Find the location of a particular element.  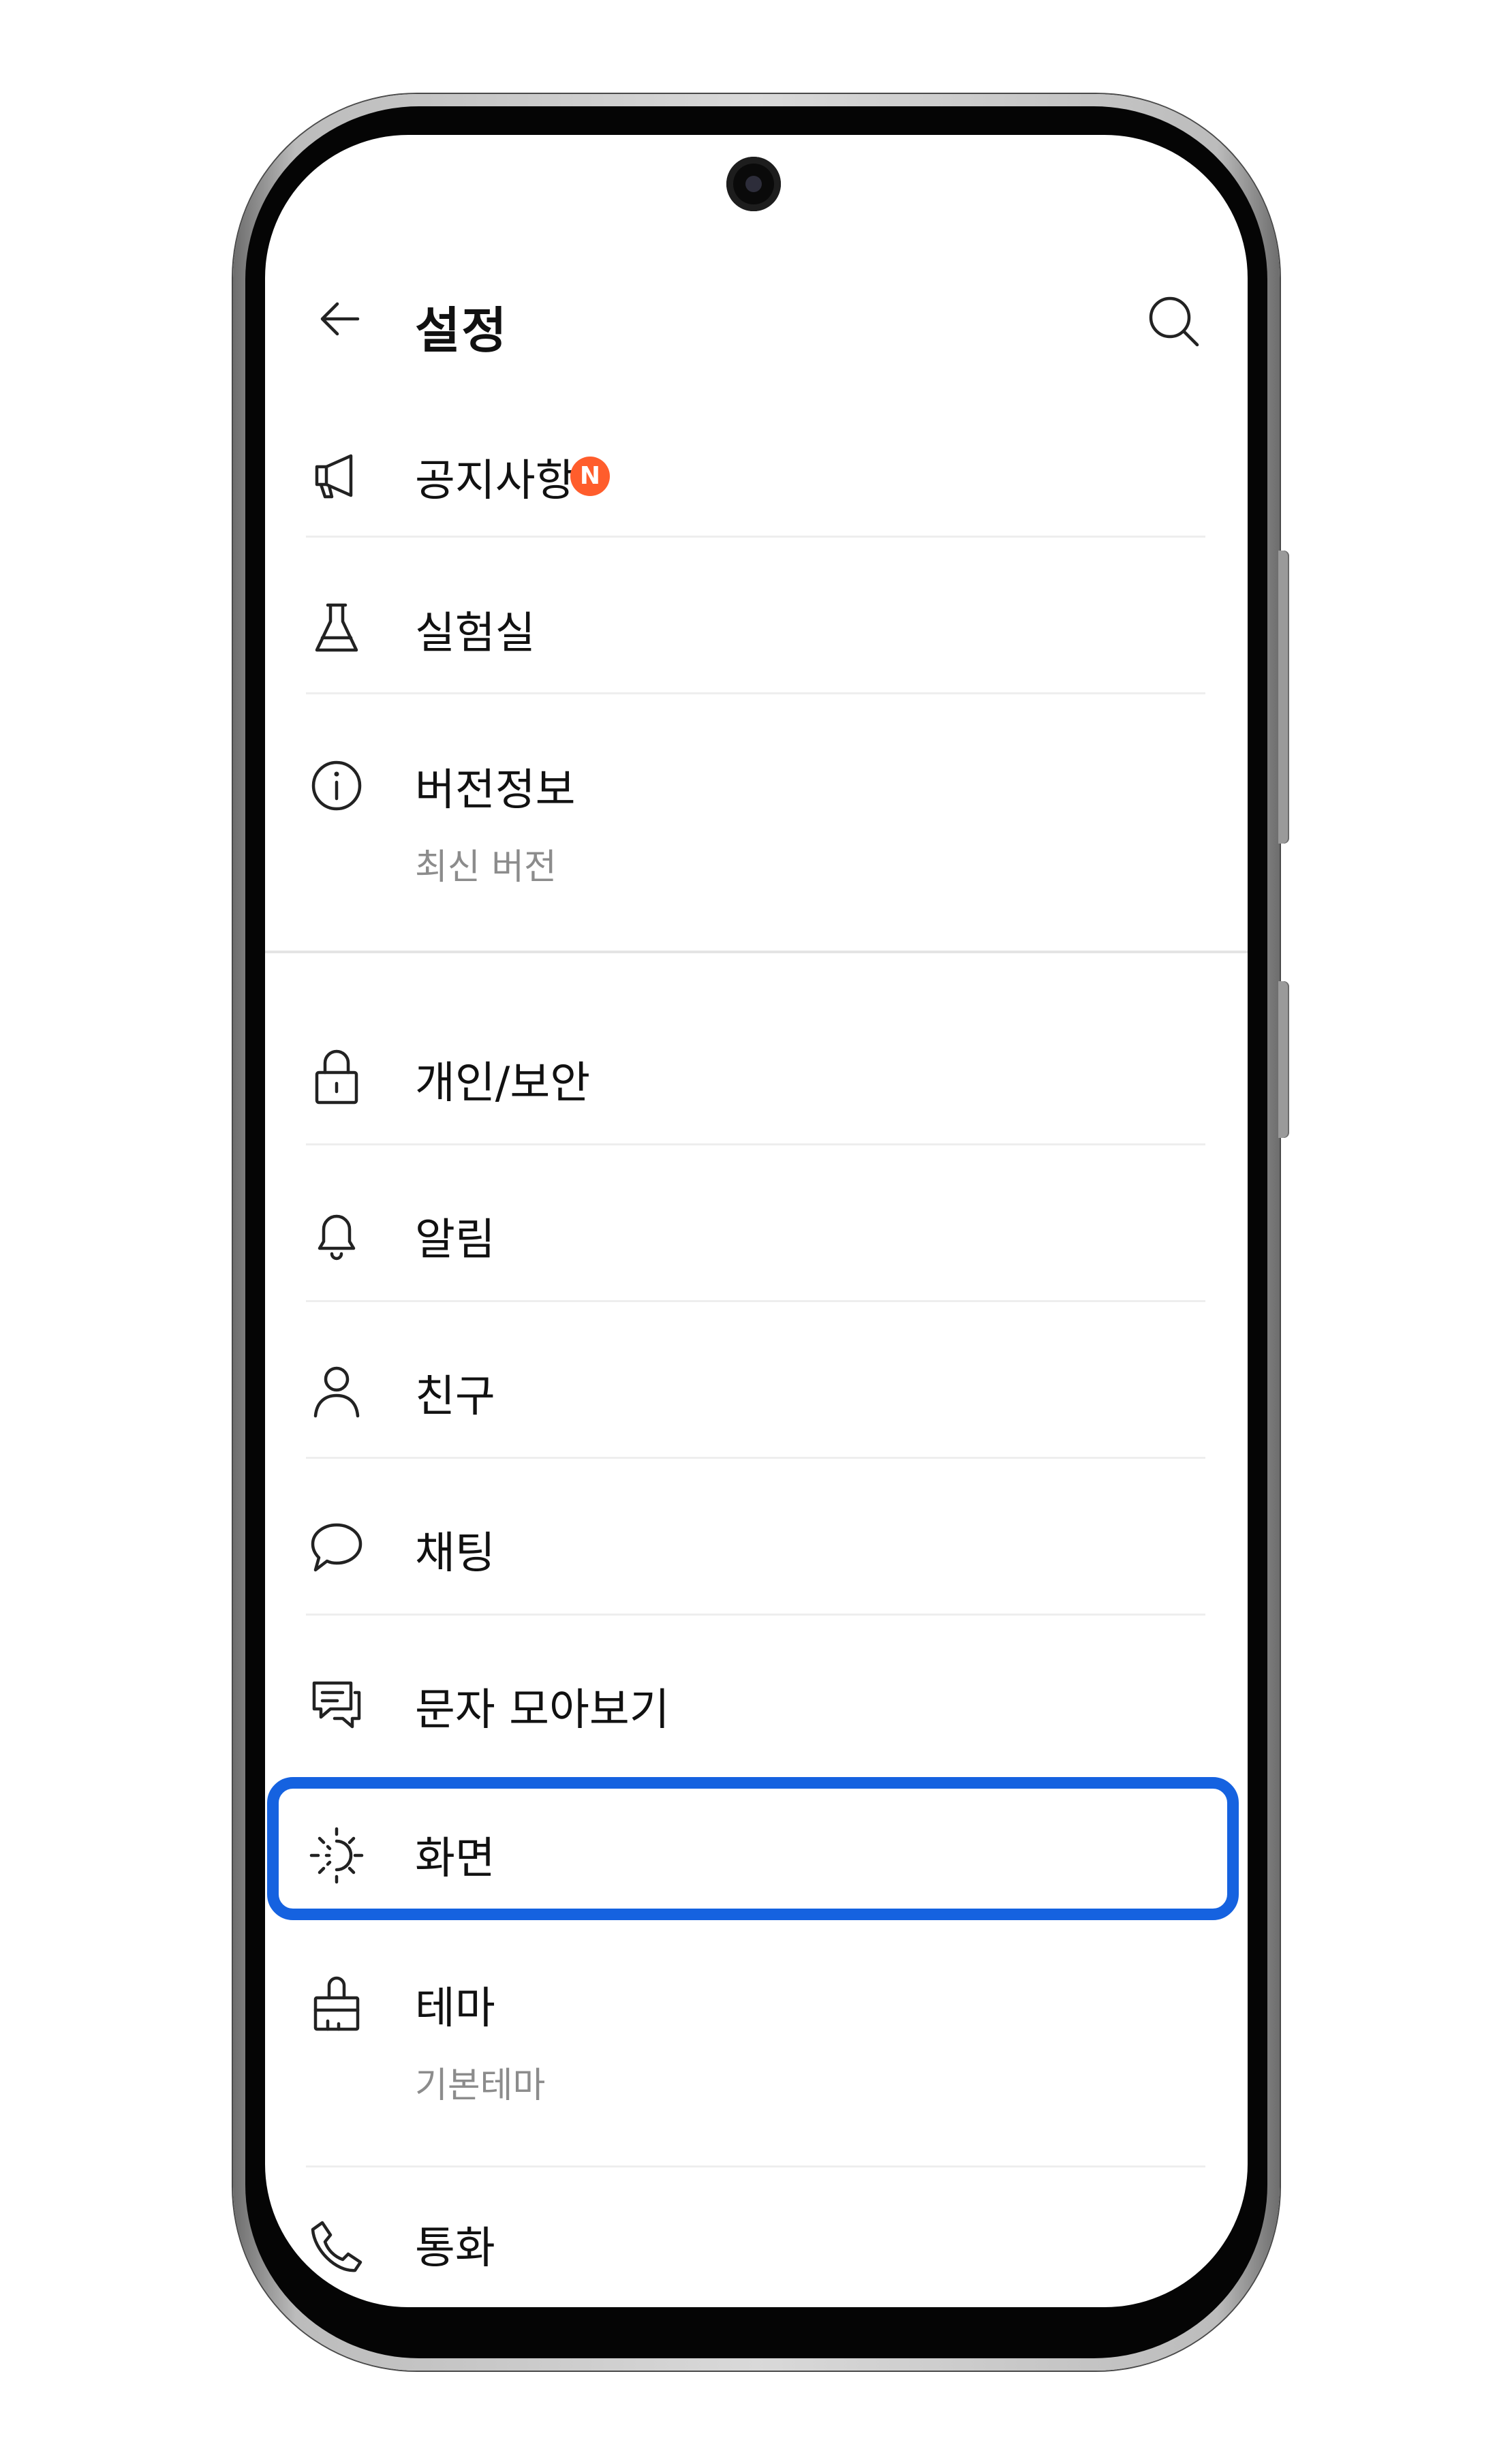

menu-item-lab: 실험실 is located at coordinates (756, 632).